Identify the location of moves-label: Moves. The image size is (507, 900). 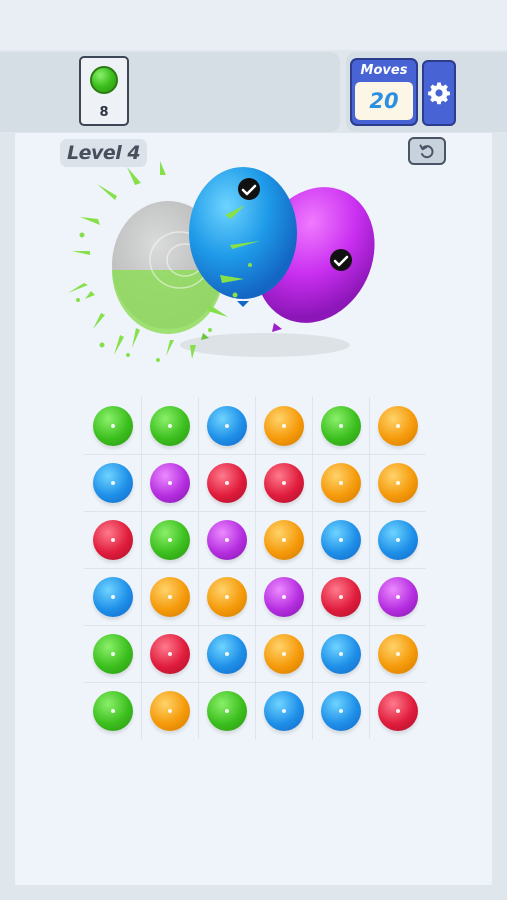
(384, 70).